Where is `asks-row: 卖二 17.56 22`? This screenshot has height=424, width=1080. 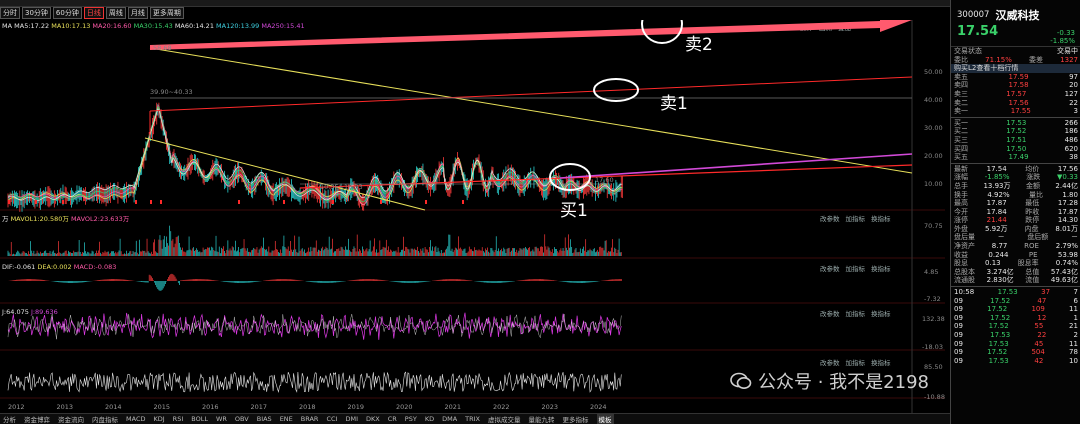
asks-row: 卖二 17.56 22 is located at coordinates (1015, 103).